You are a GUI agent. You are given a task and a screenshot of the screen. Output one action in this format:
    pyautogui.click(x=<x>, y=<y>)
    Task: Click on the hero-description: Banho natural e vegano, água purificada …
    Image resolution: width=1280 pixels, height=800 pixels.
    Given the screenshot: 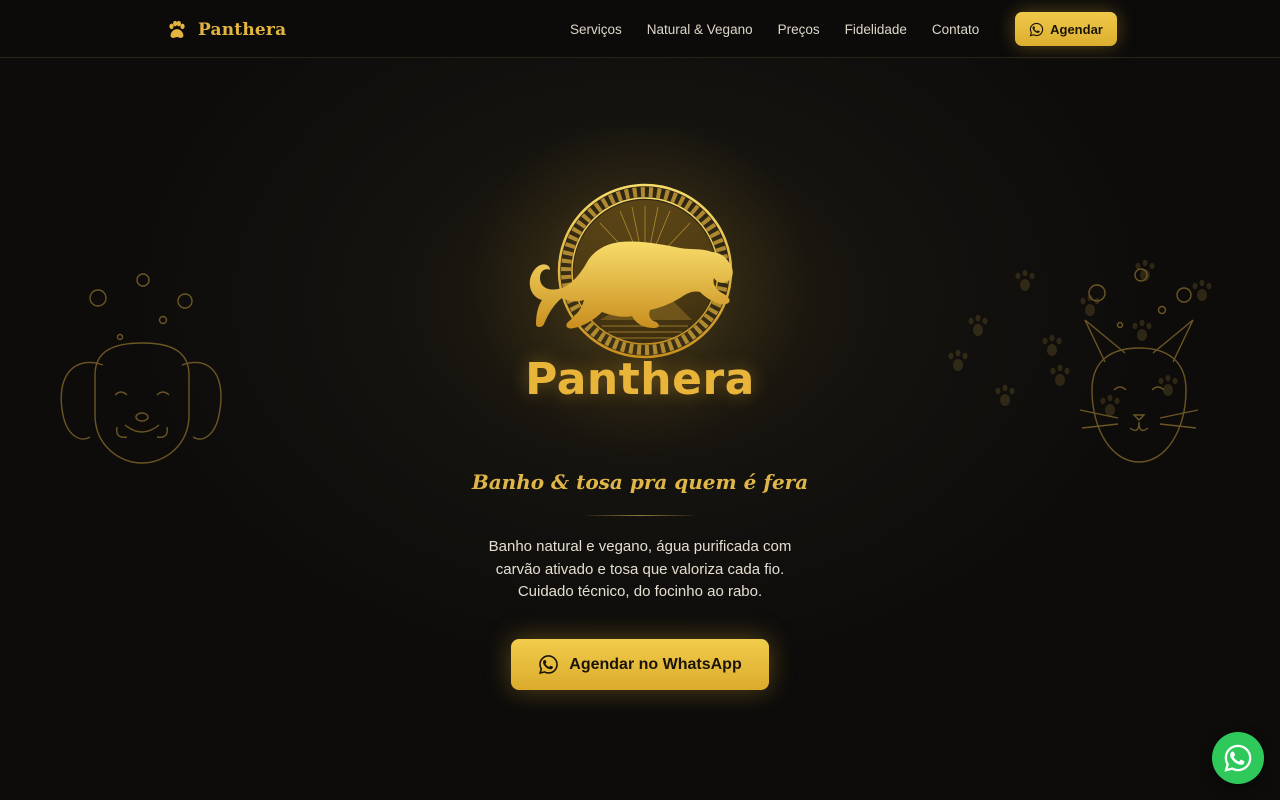 What is the action you would take?
    pyautogui.click(x=640, y=570)
    